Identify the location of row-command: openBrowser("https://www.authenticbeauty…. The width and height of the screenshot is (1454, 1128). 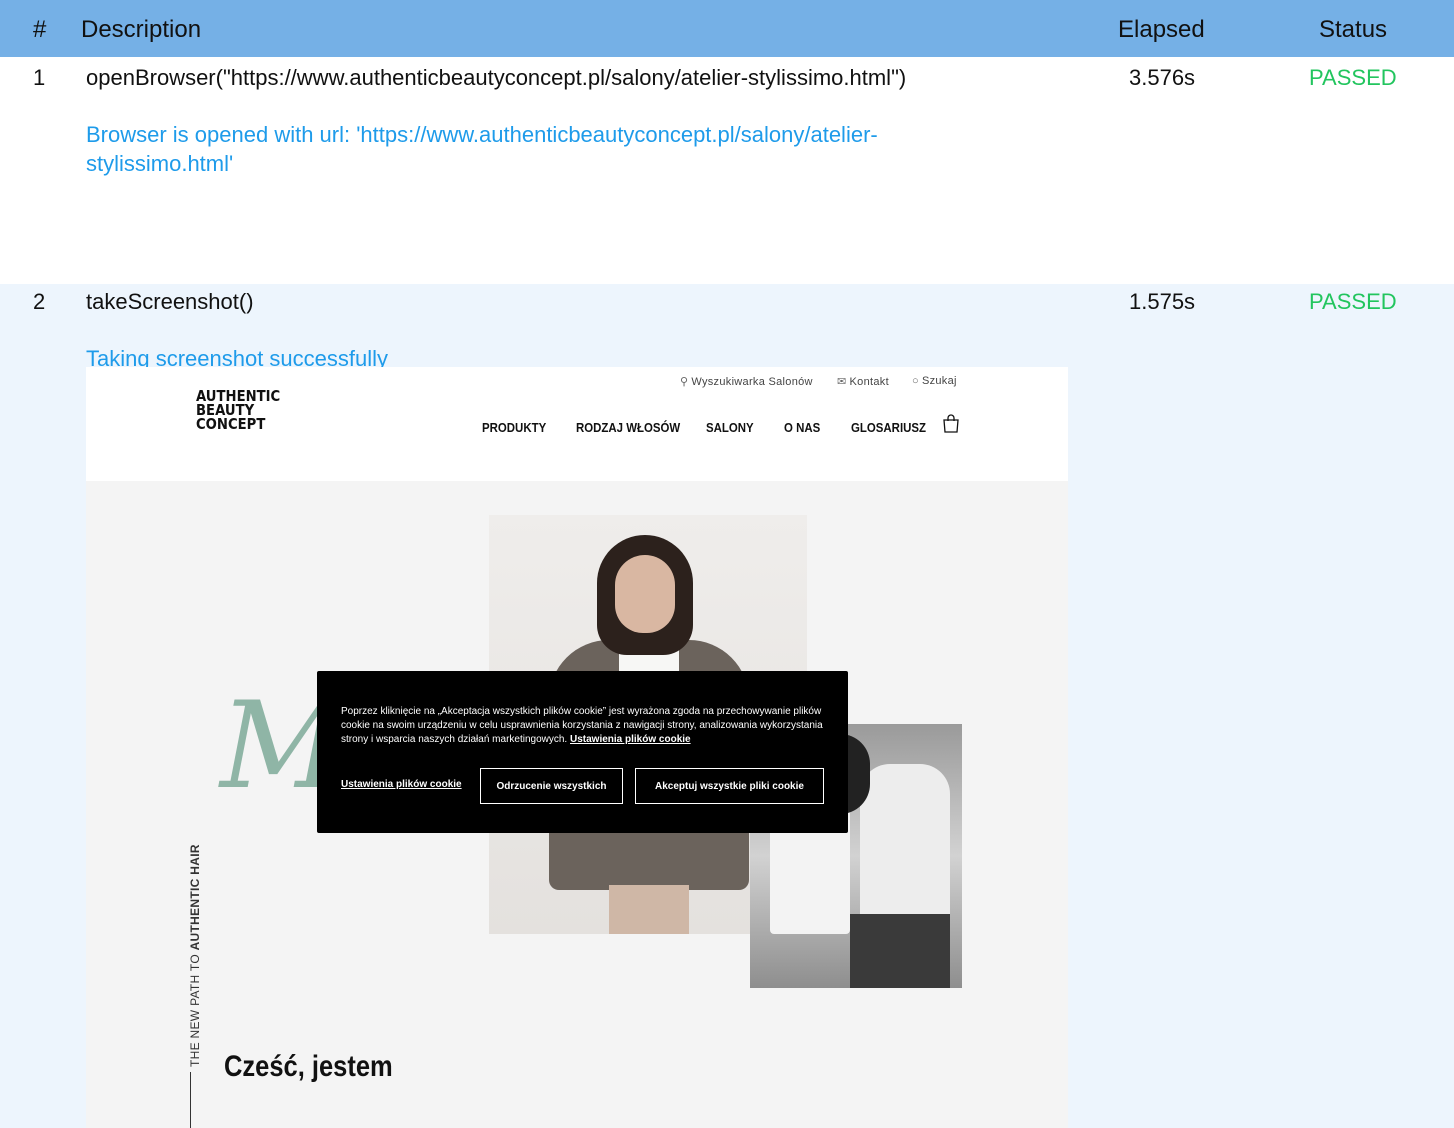
(496, 77).